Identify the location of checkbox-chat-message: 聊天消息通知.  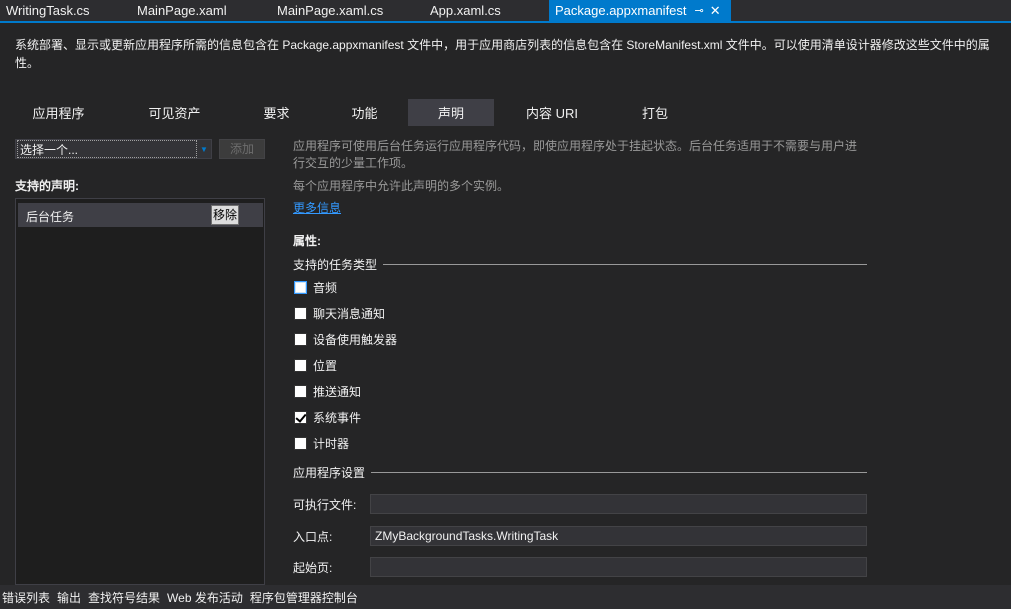
(339, 313).